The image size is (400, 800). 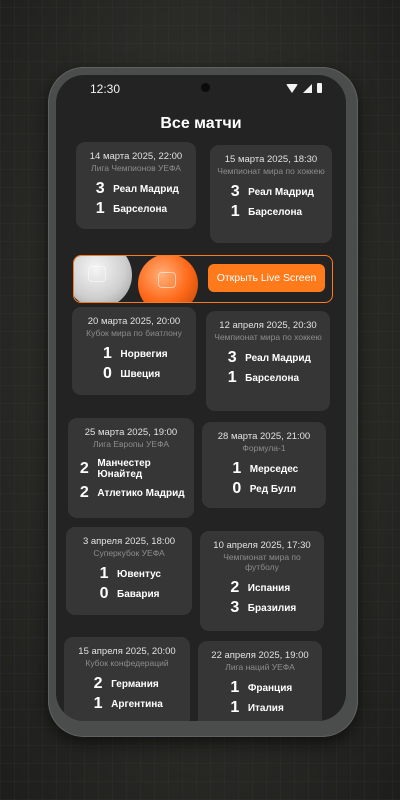 What do you see at coordinates (137, 704) in the screenshot?
I see `team-name: Аргентина` at bounding box center [137, 704].